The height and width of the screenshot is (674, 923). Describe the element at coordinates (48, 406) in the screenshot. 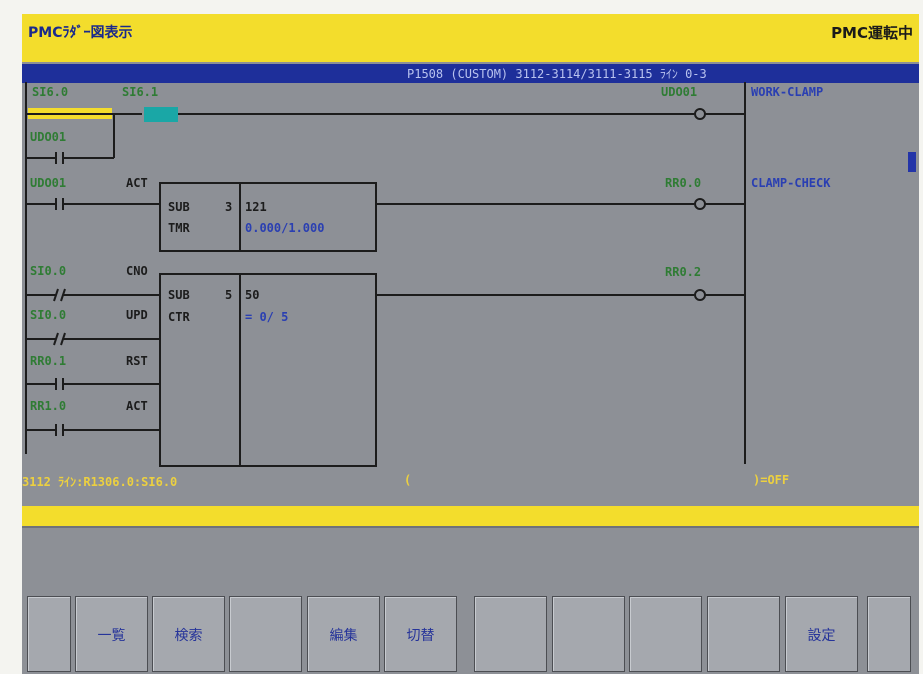

I see `cnt-input4-address: RR1.0` at that location.